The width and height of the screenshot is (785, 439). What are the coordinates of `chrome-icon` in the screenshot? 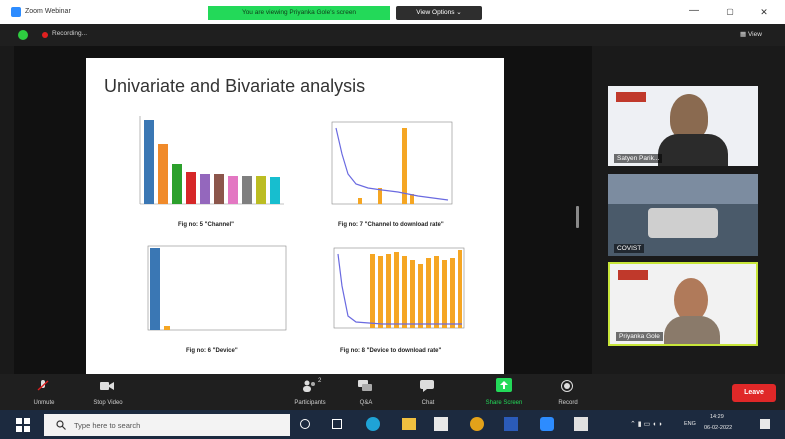 It's located at (477, 424).